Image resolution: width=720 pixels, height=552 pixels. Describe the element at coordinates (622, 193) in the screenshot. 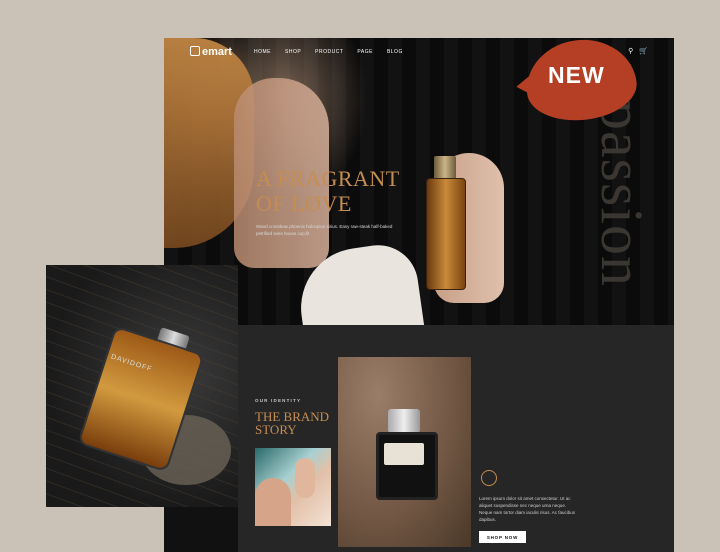

I see `vertical-passion-text: passion` at that location.